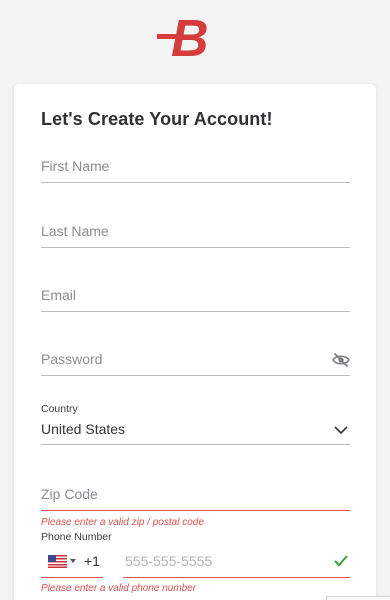  I want to click on first-name-input: First Name, so click(195, 165).